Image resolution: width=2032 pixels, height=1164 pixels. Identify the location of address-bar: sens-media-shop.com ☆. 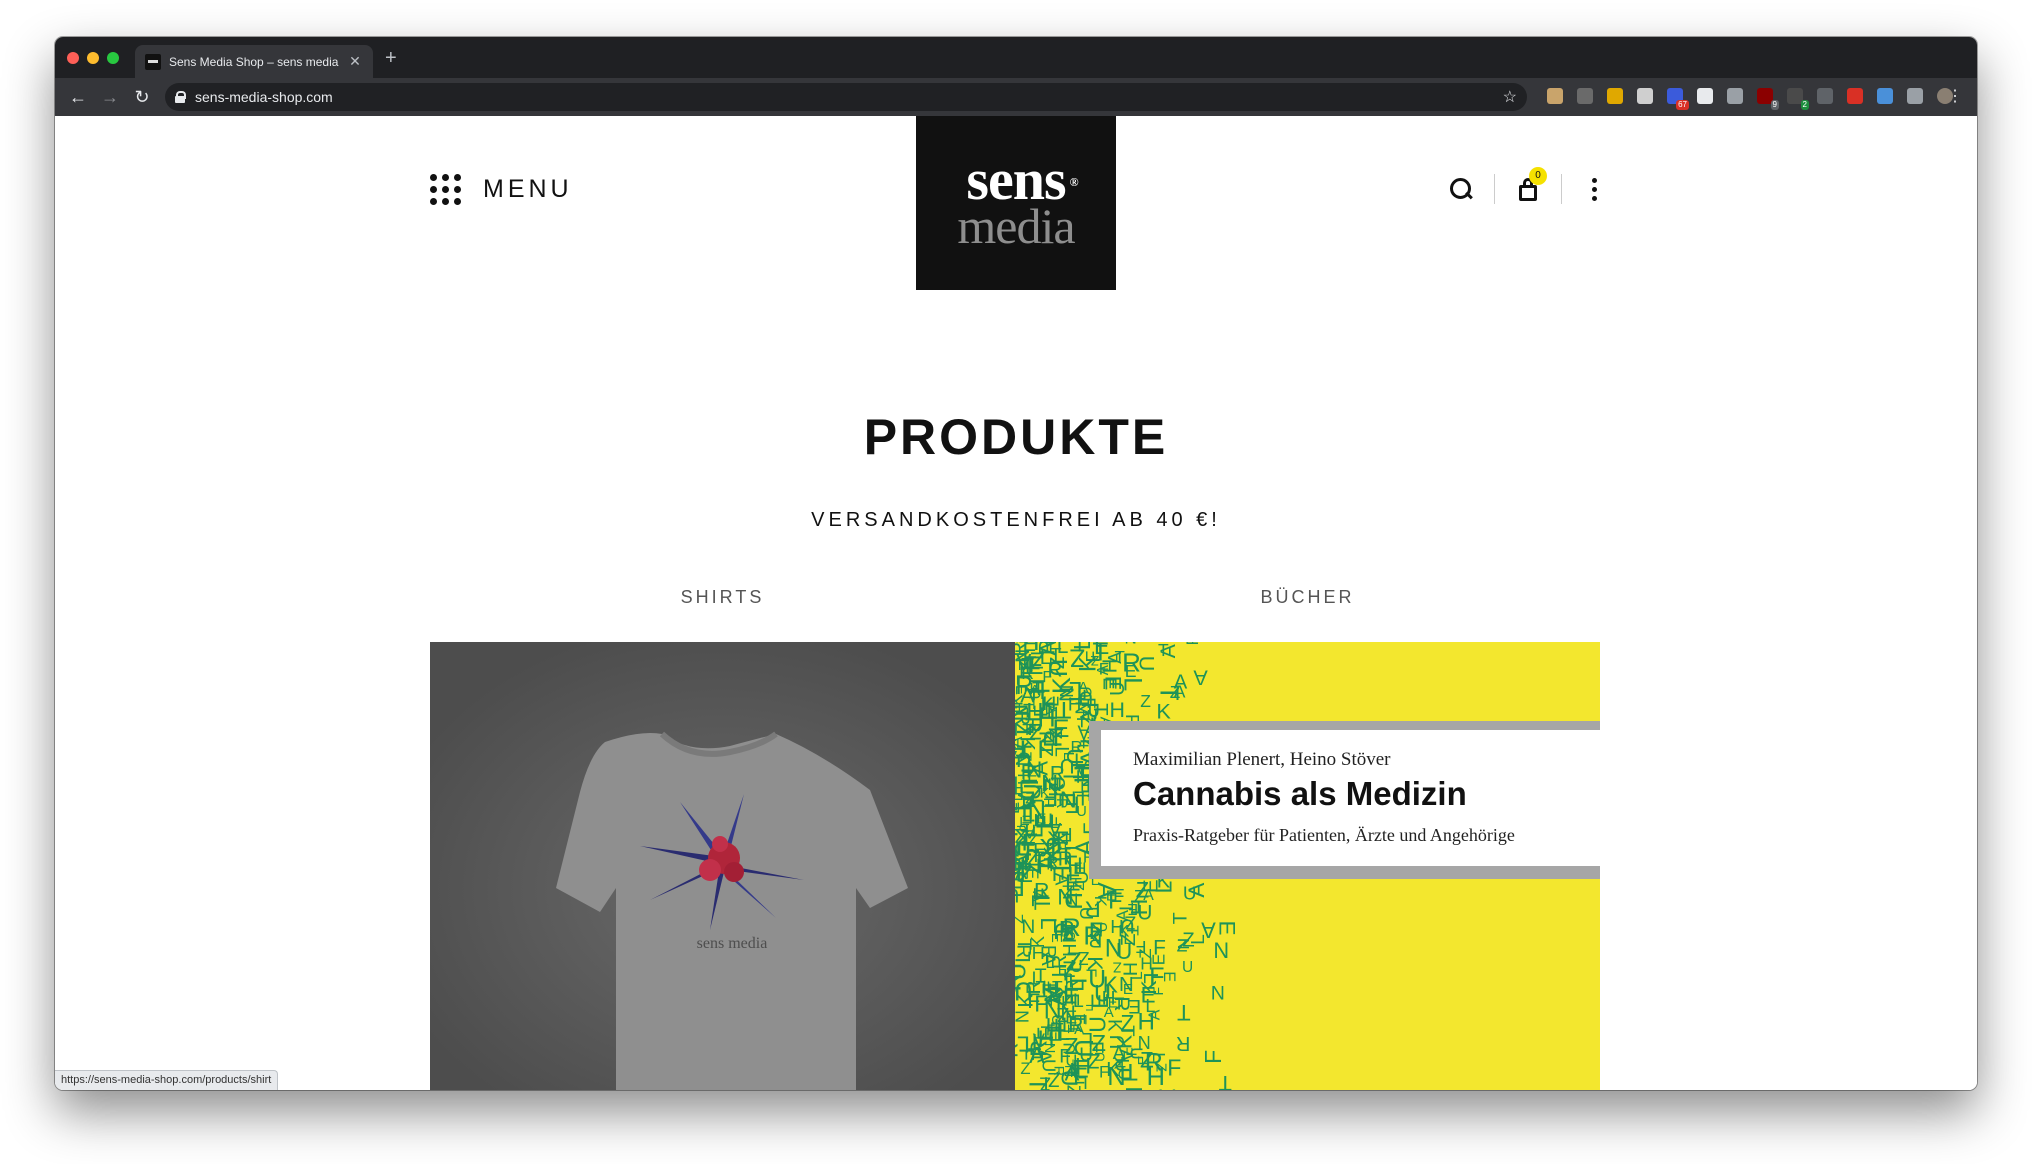
(846, 97).